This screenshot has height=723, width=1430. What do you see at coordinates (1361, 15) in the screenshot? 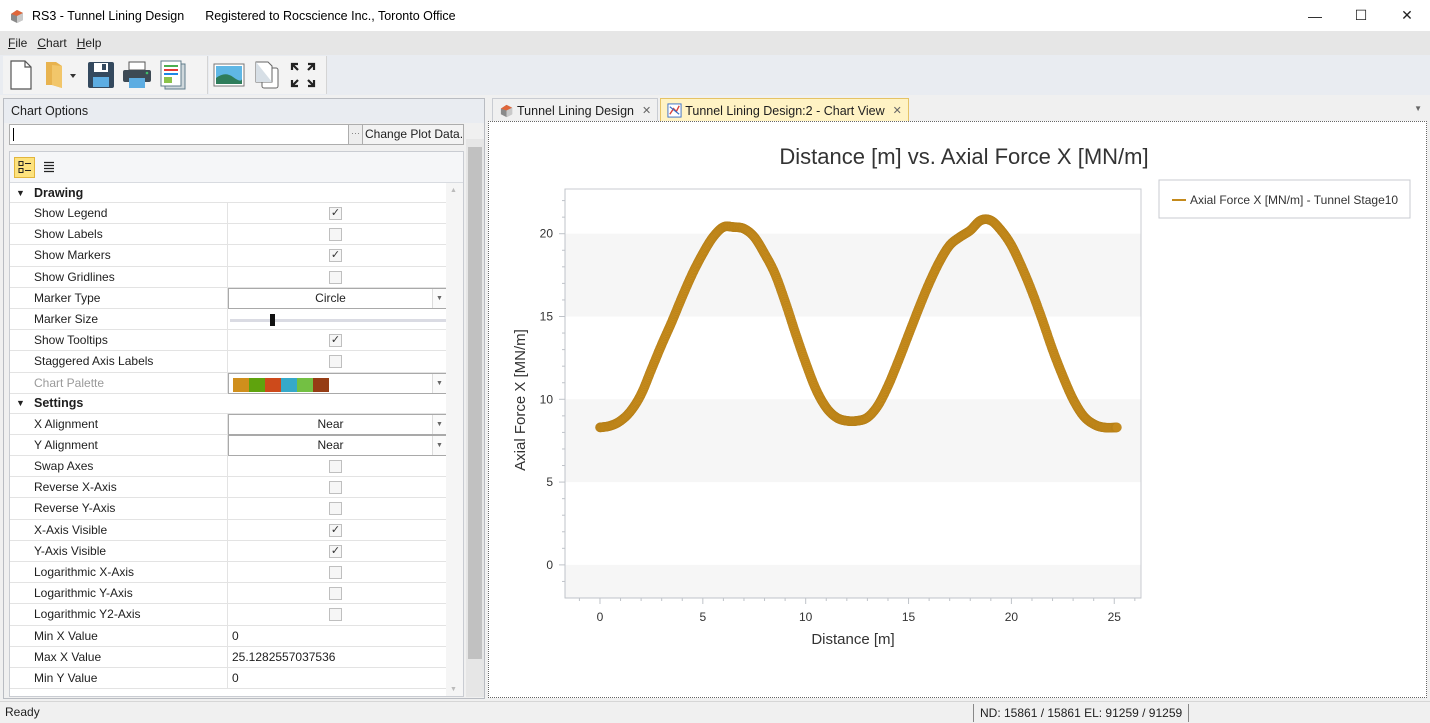
I see `maximize-button: ☐` at bounding box center [1361, 15].